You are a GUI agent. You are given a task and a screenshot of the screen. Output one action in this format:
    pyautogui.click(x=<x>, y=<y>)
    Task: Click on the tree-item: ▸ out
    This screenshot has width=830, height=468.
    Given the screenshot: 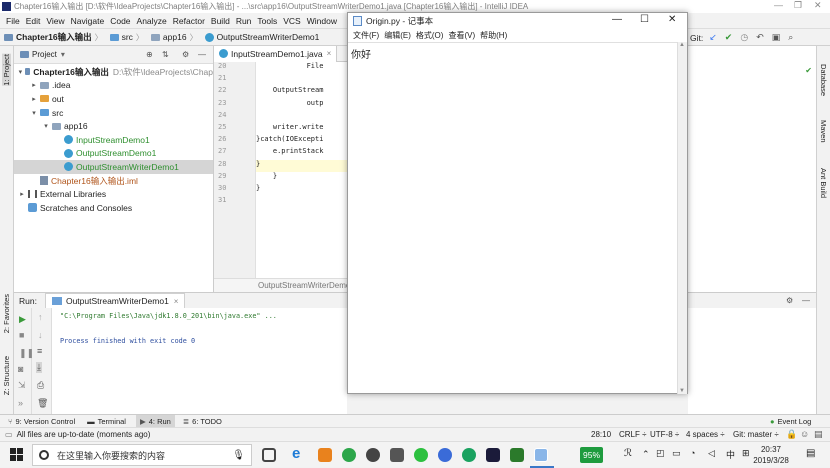 What is the action you would take?
    pyautogui.click(x=113, y=99)
    